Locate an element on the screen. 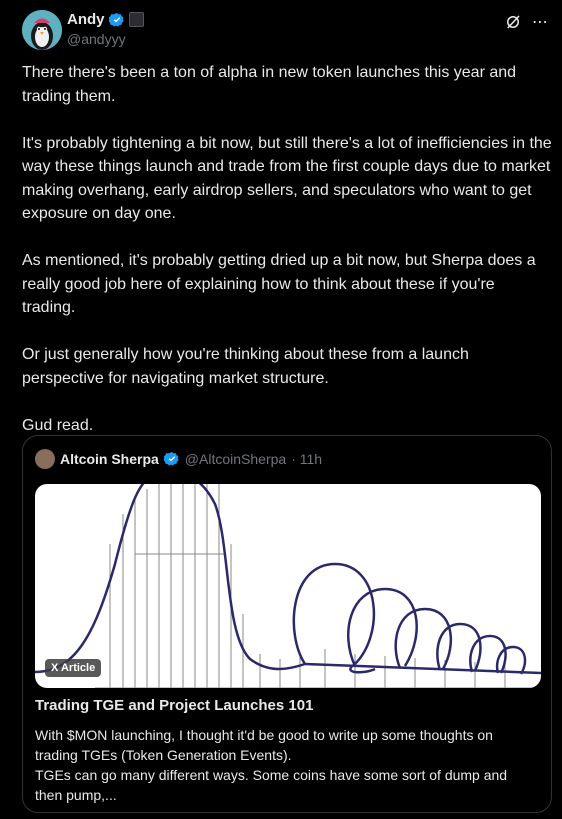  article-badge: X Article is located at coordinates (73, 668).